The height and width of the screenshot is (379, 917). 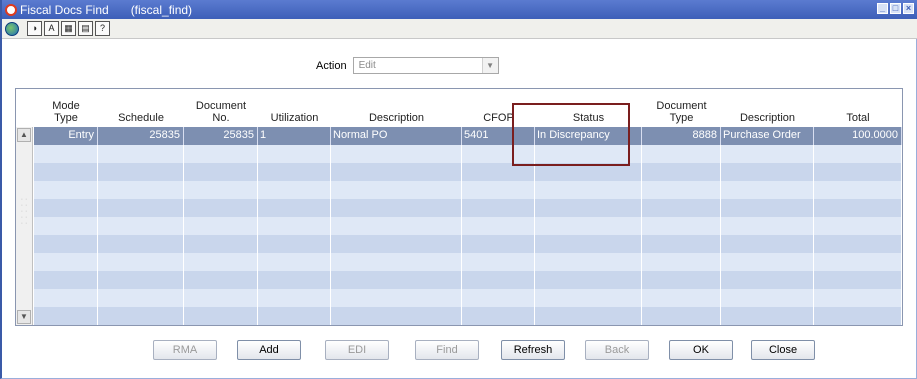 What do you see at coordinates (498, 136) in the screenshot?
I see `cell-cfop: 5401` at bounding box center [498, 136].